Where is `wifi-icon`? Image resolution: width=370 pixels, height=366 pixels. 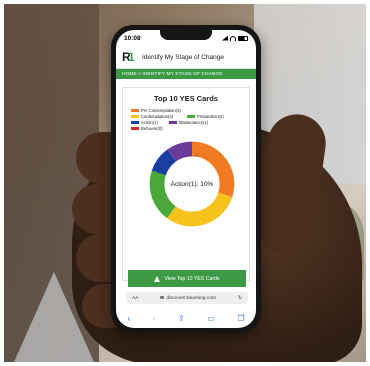 wifi-icon is located at coordinates (233, 38).